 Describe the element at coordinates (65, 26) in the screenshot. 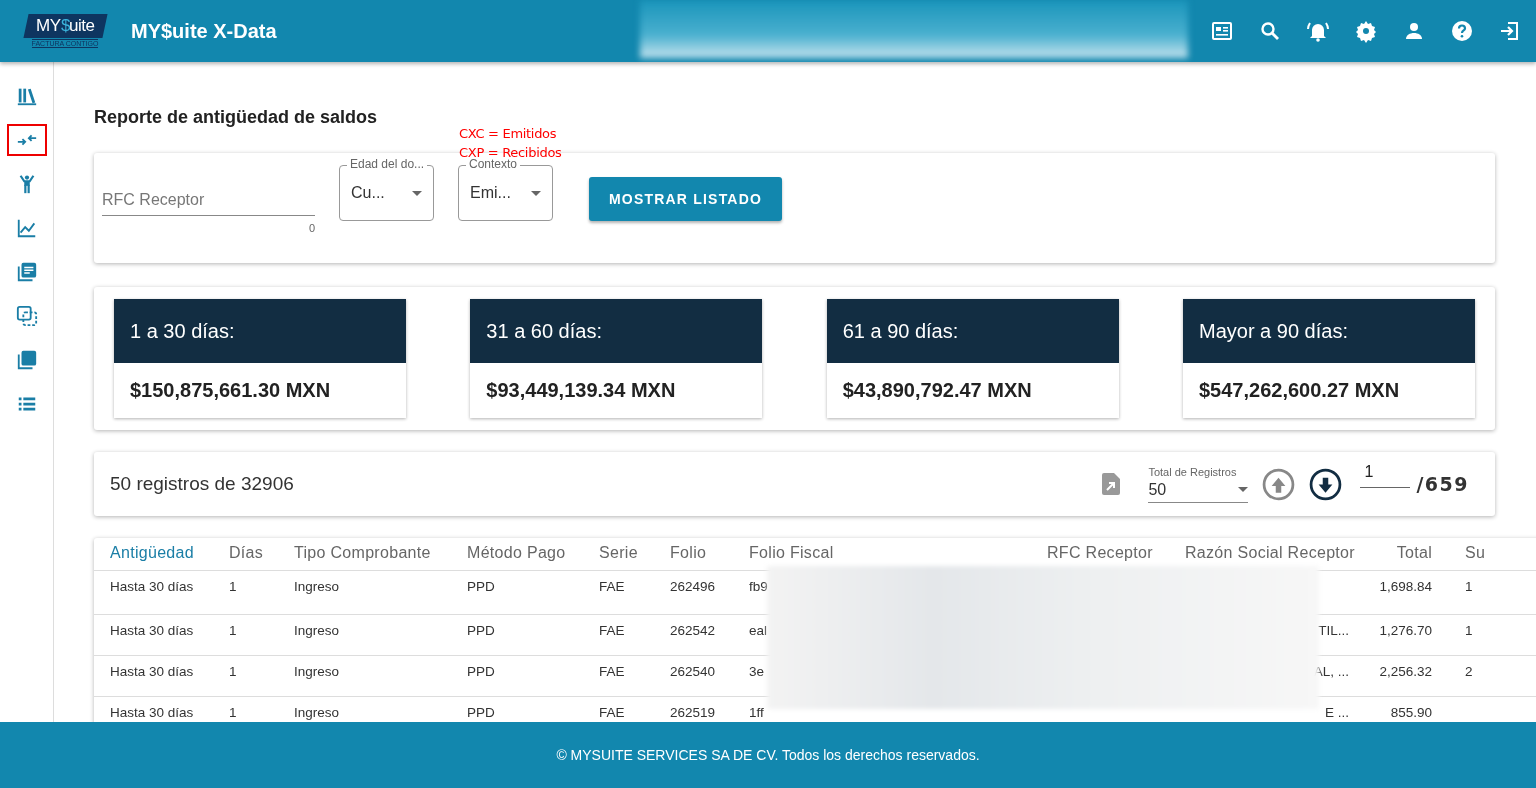

I see `logo-text: MY$uite` at that location.